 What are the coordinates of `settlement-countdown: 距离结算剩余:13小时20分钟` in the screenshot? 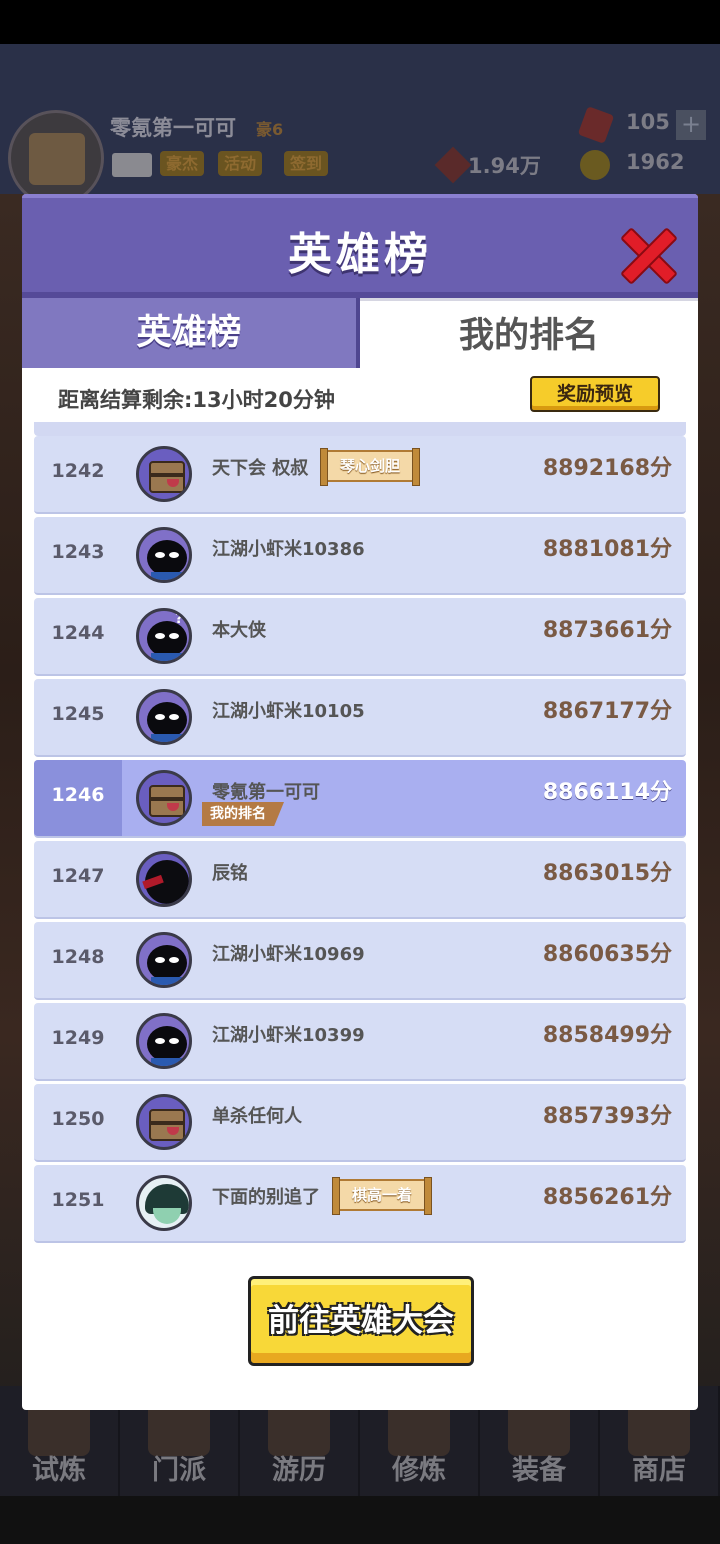 It's located at (196, 400).